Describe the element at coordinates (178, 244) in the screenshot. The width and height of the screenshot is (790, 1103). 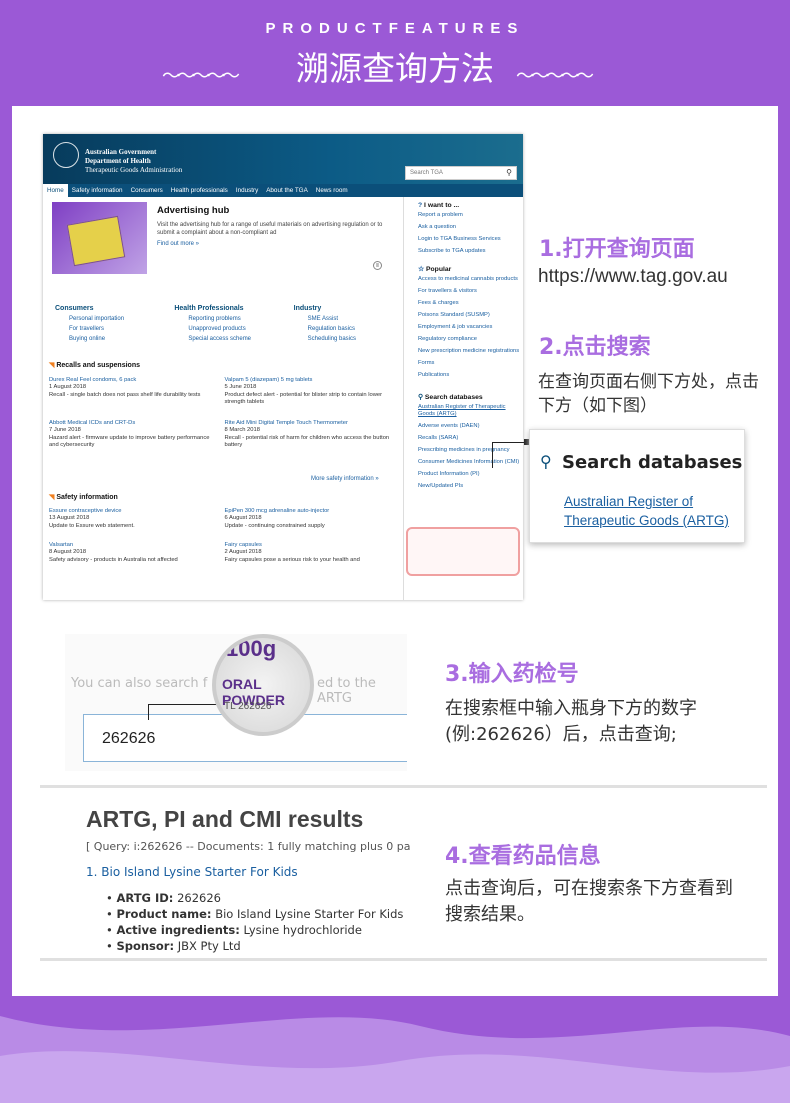
I see `advert-link: Find out more »` at that location.